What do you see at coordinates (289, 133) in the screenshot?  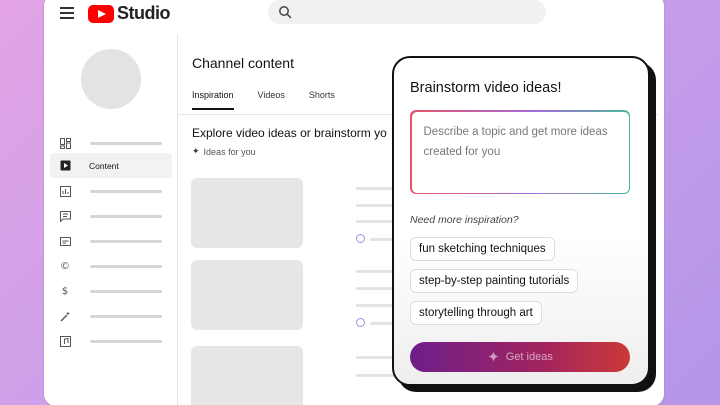 I see `section-title: Explore video ideas or brainstorm yo` at bounding box center [289, 133].